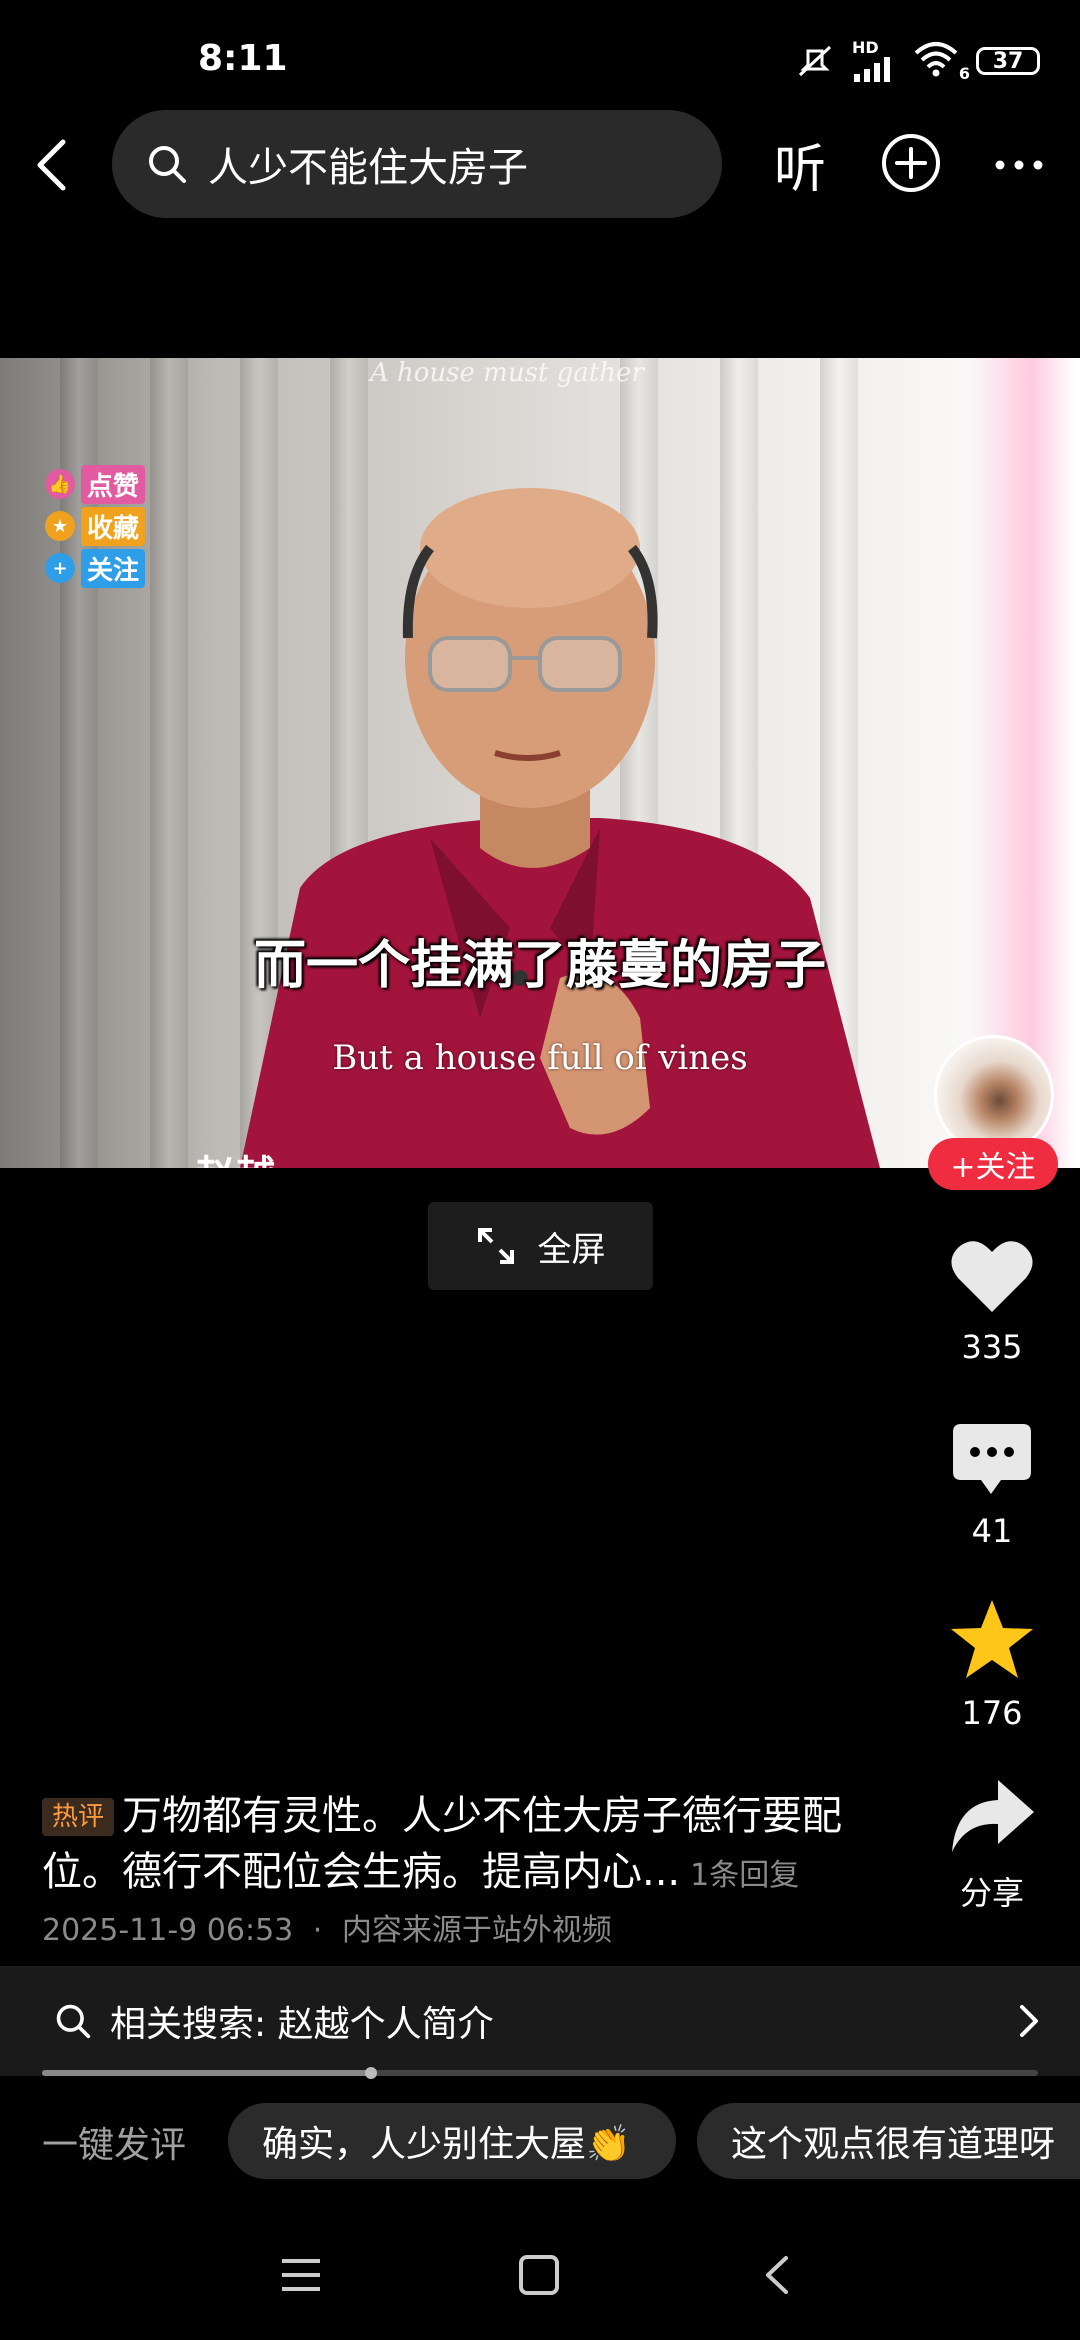 The image size is (1080, 2340). Describe the element at coordinates (235, 1155) in the screenshot. I see `speaker-name-fragment: 赵越` at that location.